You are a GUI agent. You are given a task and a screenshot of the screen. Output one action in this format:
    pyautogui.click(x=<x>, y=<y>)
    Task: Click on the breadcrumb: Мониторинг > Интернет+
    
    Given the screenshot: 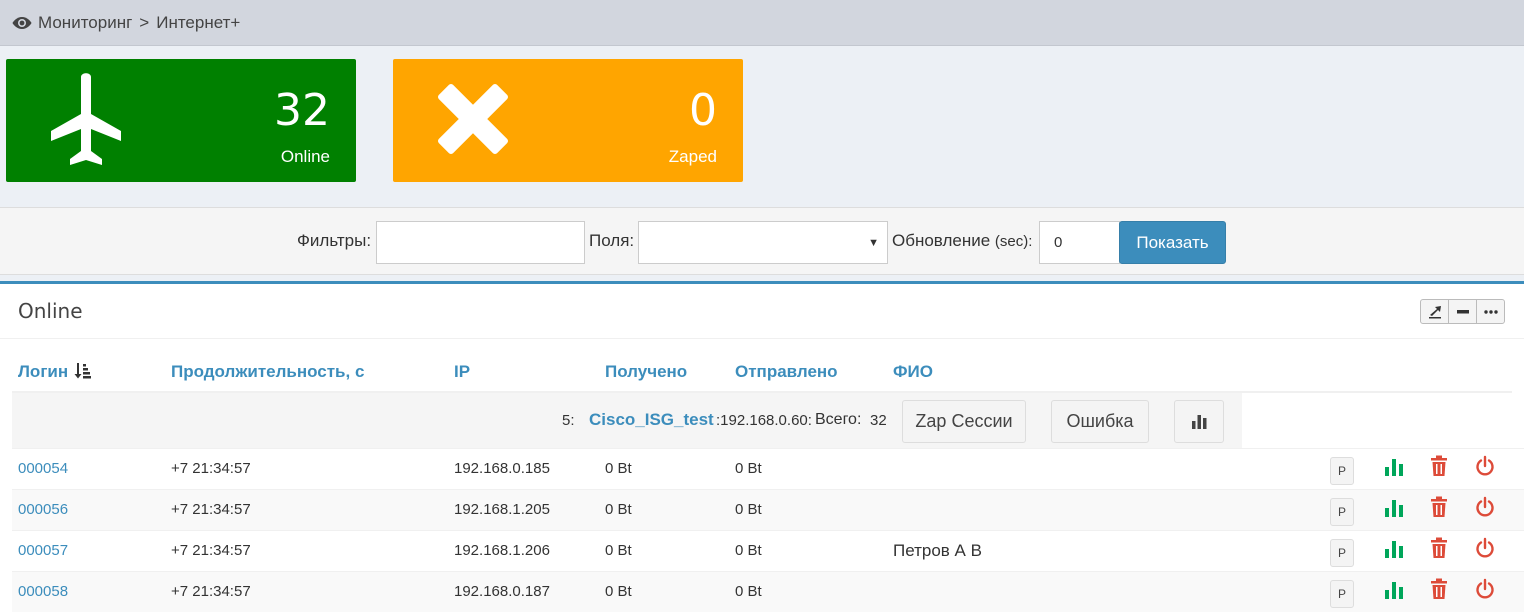 What is the action you would take?
    pyautogui.click(x=762, y=23)
    